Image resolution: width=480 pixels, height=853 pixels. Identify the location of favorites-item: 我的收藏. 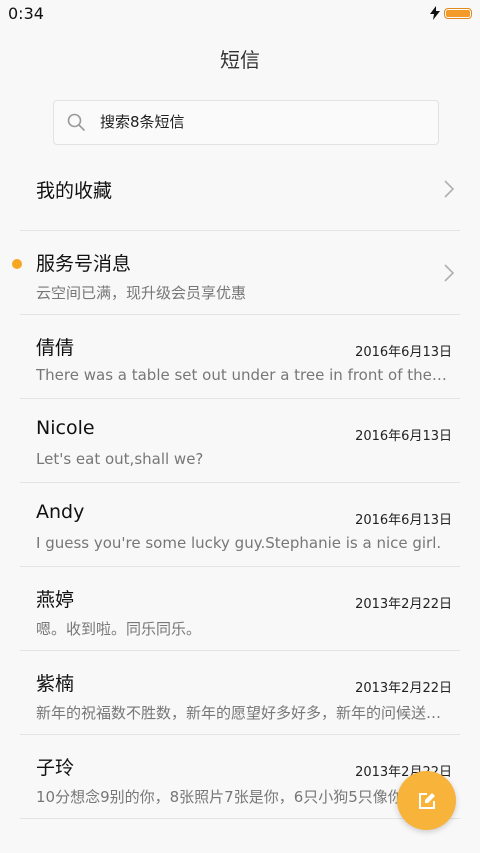
(240, 190).